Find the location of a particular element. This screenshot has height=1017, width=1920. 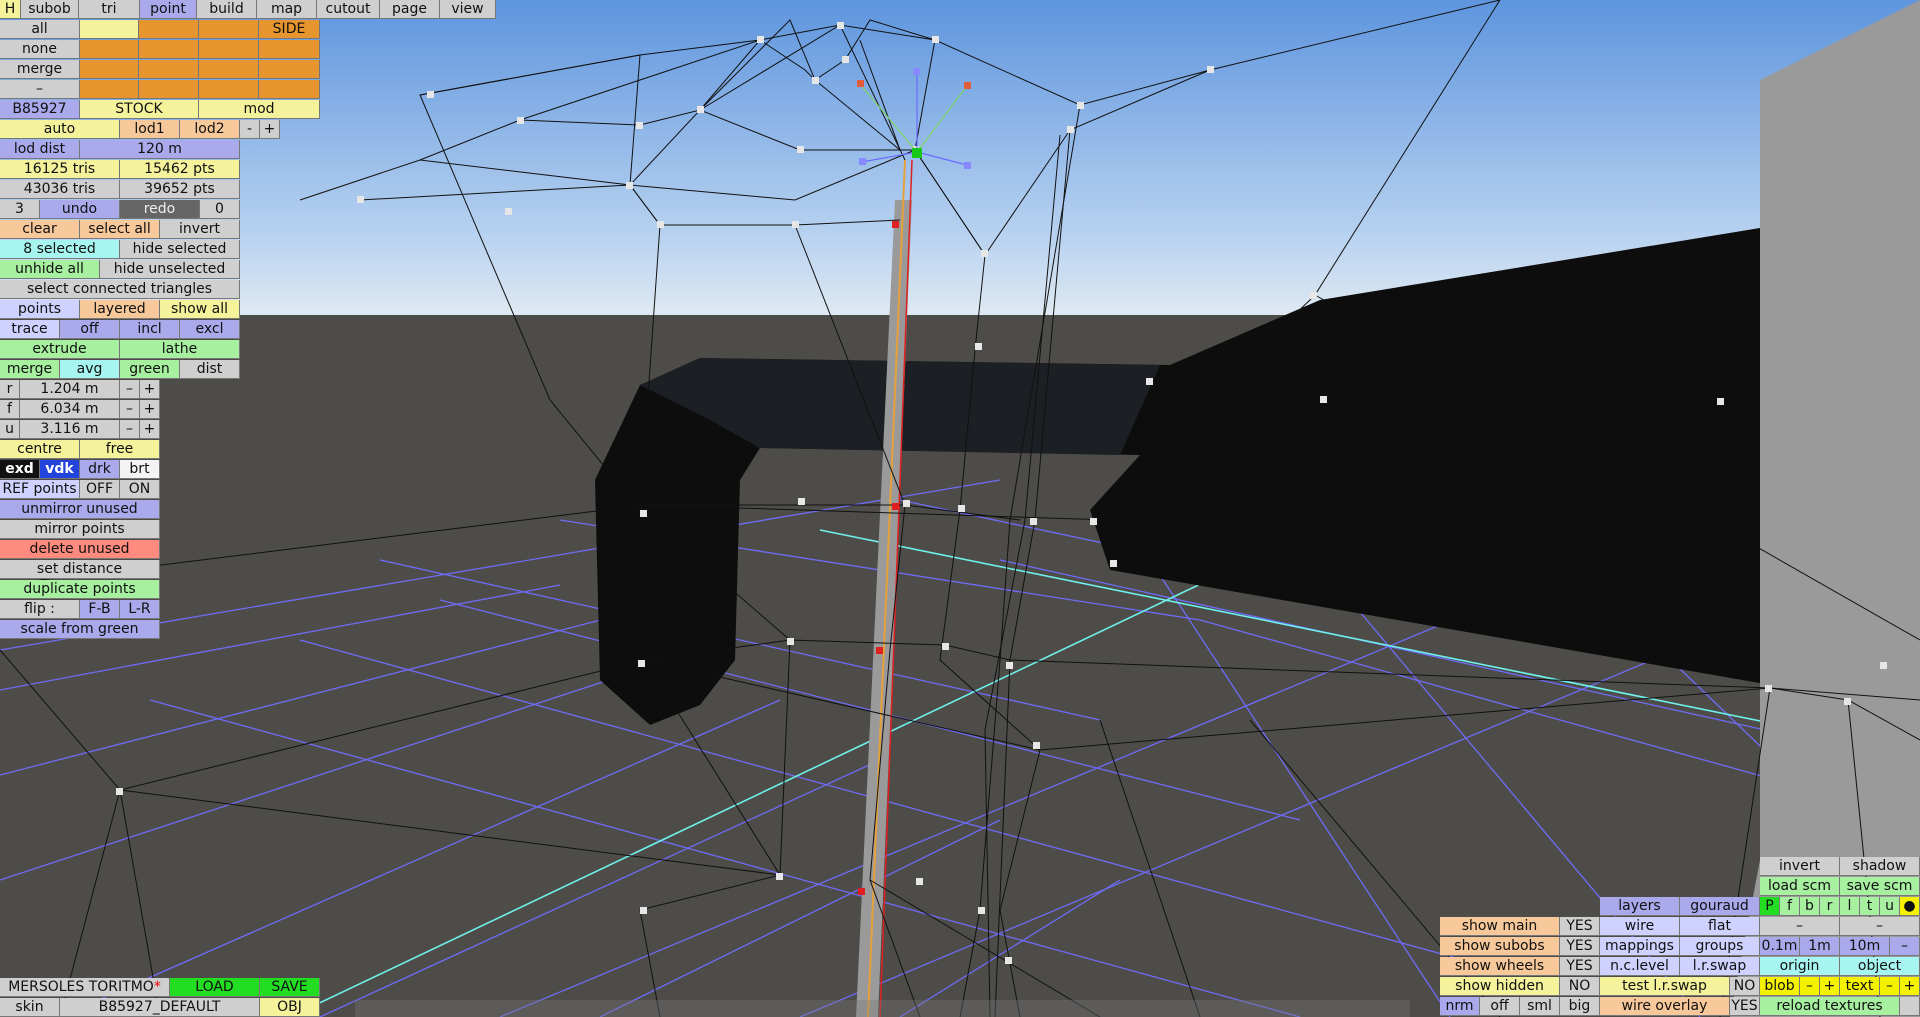

load-scm-button: load scm is located at coordinates (1800, 886).